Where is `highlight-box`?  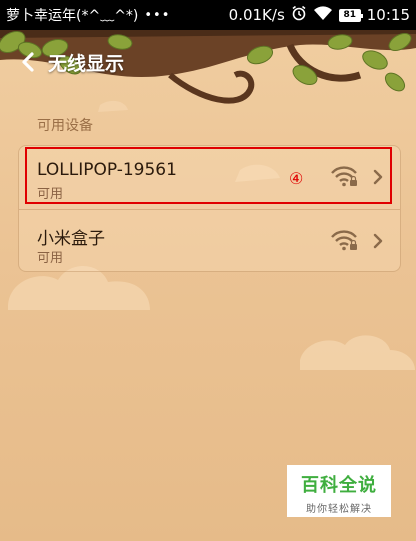 highlight-box is located at coordinates (208, 175).